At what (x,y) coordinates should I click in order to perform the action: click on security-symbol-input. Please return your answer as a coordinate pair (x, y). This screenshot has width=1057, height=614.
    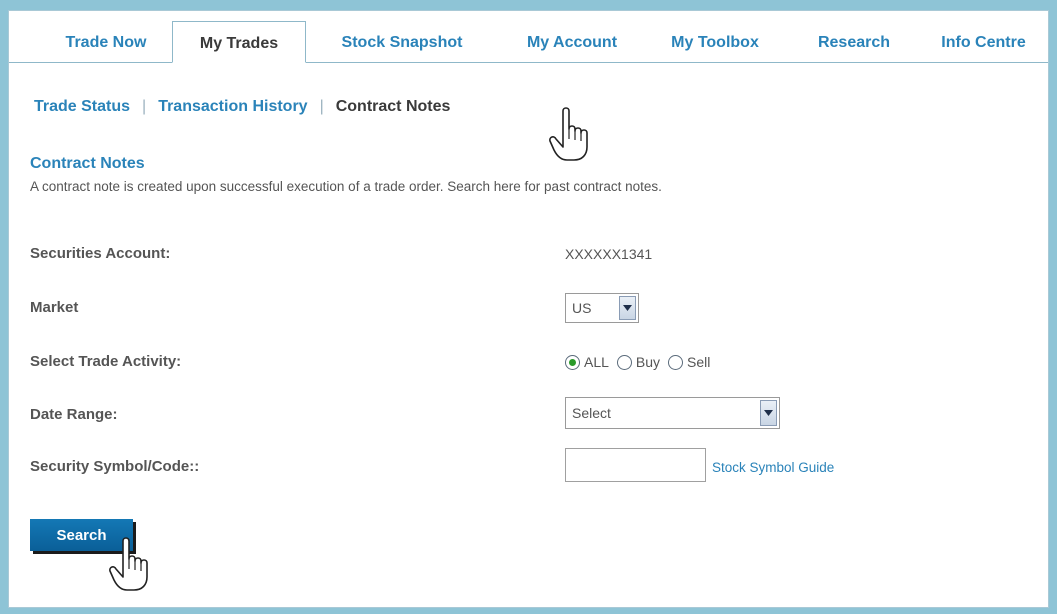
    Looking at the image, I should click on (635, 465).